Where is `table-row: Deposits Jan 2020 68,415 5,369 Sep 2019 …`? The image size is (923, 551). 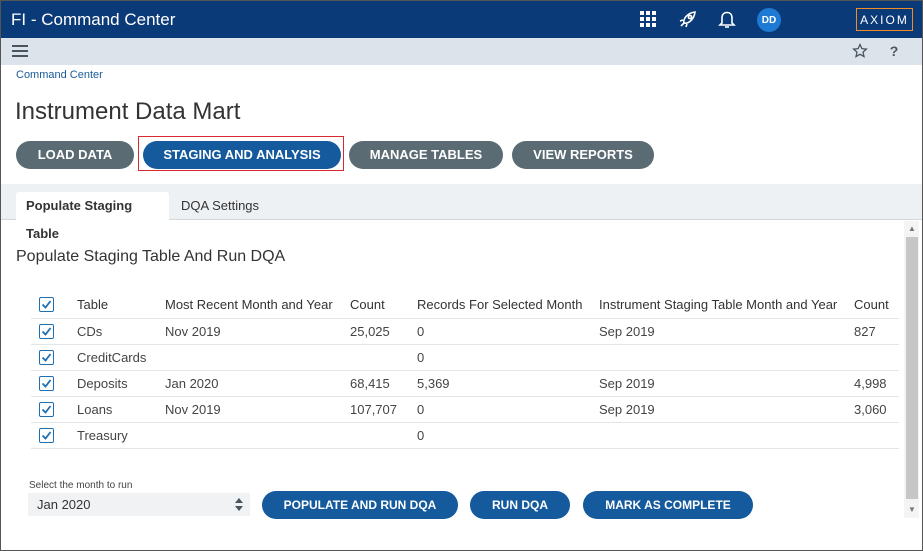 table-row: Deposits Jan 2020 68,415 5,369 Sep 2019 … is located at coordinates (465, 382).